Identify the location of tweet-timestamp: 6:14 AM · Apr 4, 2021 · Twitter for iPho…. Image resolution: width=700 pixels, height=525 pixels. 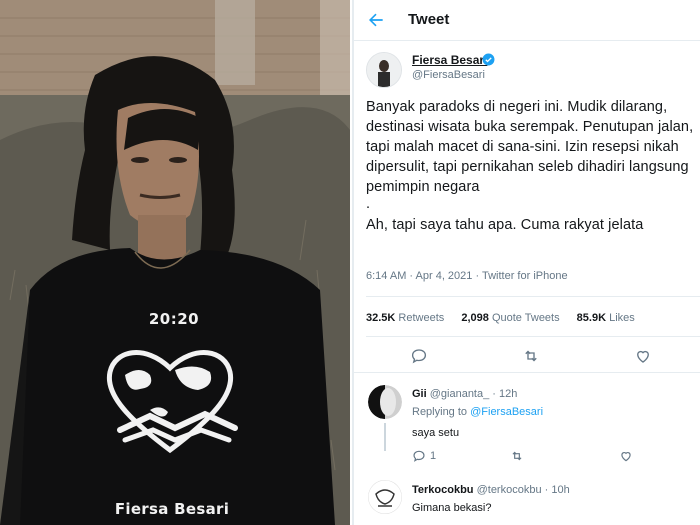
(467, 276).